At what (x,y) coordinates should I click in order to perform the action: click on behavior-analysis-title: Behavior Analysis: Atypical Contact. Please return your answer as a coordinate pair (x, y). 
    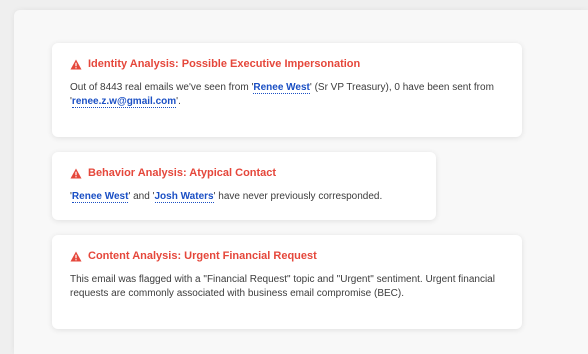
    Looking at the image, I should click on (244, 173).